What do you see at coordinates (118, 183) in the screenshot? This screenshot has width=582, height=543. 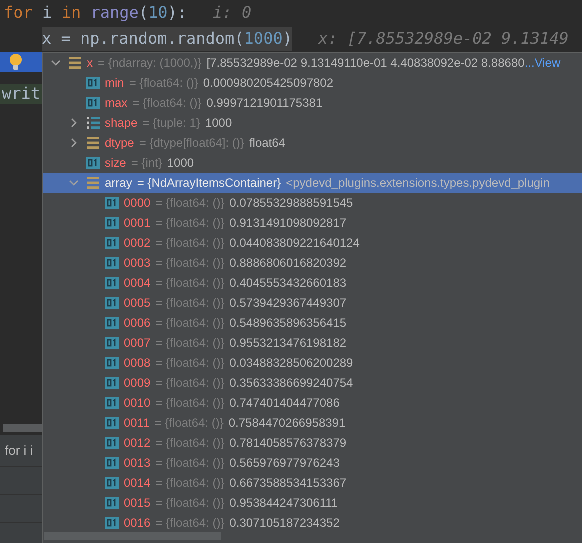 I see `variable-name: array` at bounding box center [118, 183].